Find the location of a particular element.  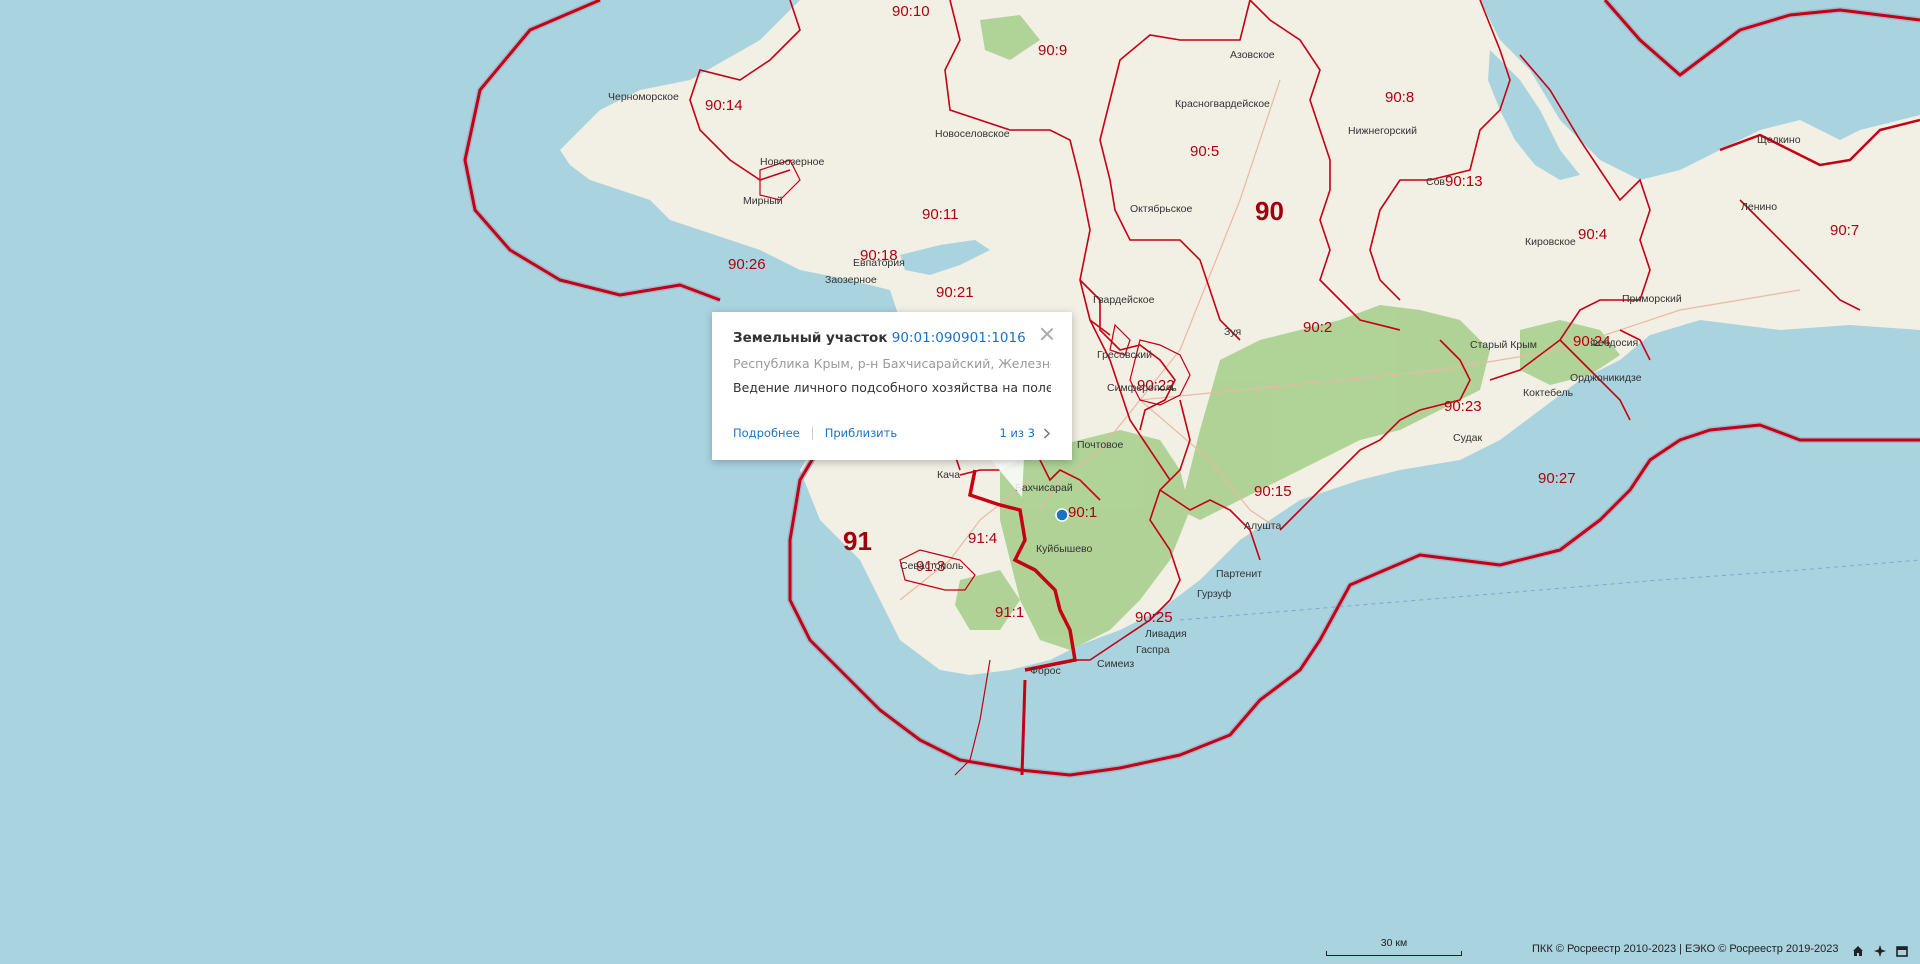

town-label: Партенит is located at coordinates (1239, 574).